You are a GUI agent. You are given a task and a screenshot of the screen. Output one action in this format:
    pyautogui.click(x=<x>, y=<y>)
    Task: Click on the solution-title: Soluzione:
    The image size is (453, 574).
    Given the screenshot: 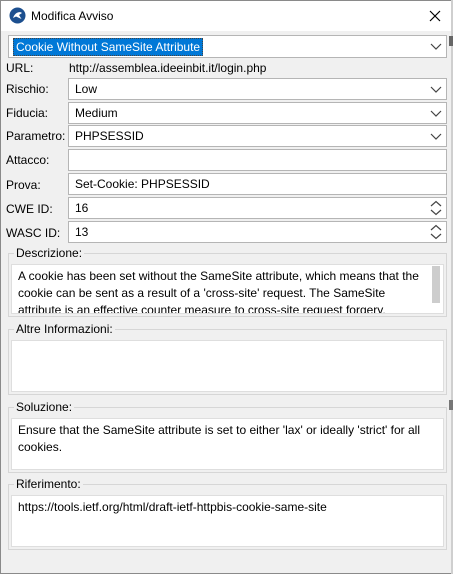 What is the action you would take?
    pyautogui.click(x=44, y=407)
    